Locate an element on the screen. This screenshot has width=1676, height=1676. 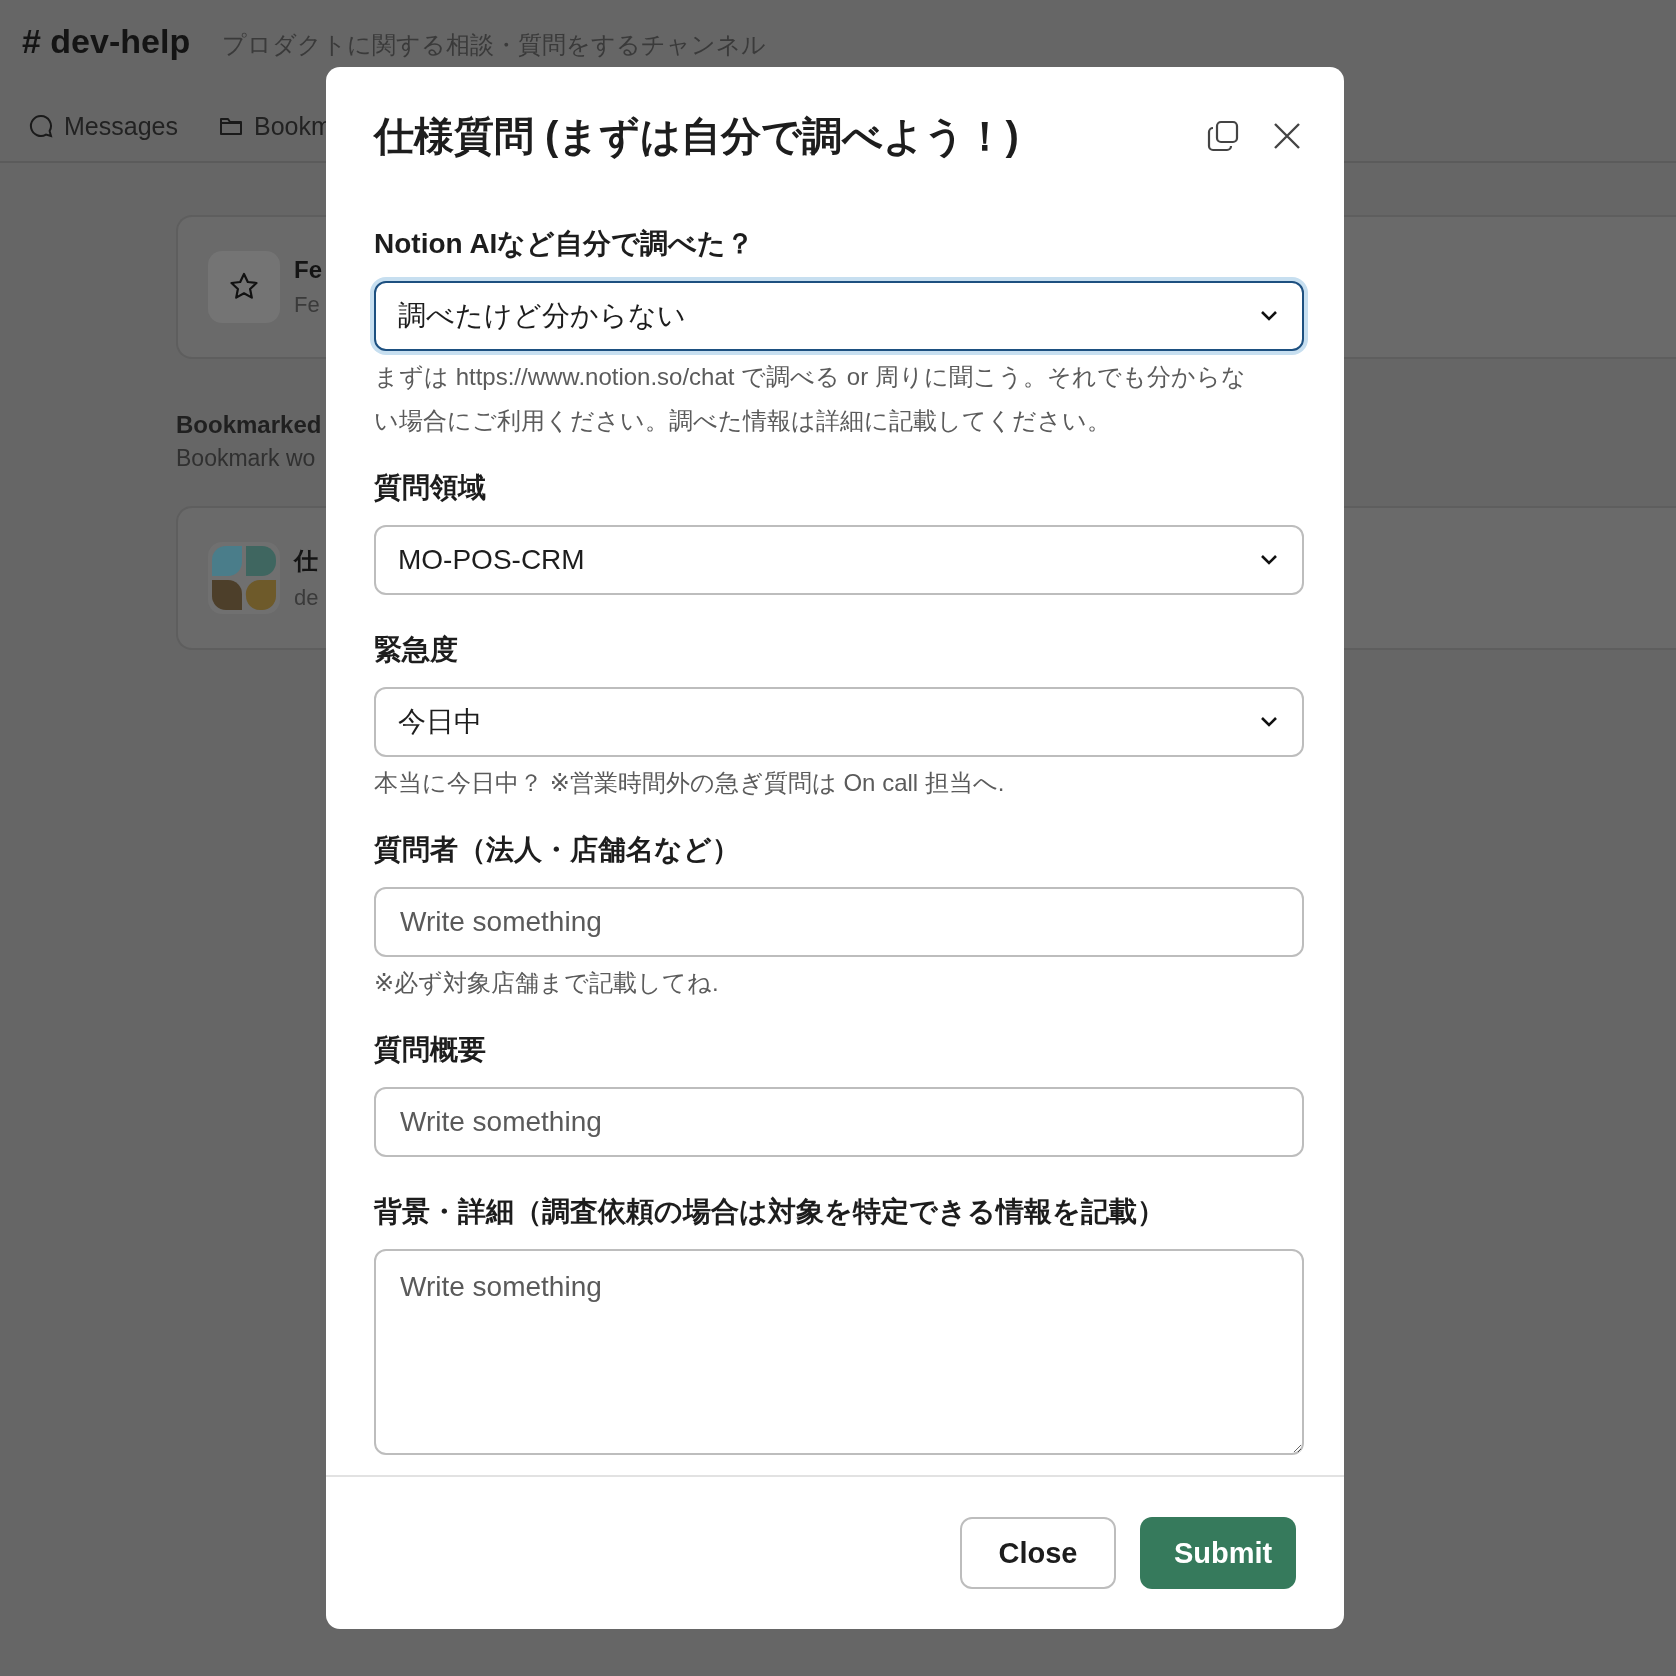
submit-button: Submit is located at coordinates (1218, 1553).